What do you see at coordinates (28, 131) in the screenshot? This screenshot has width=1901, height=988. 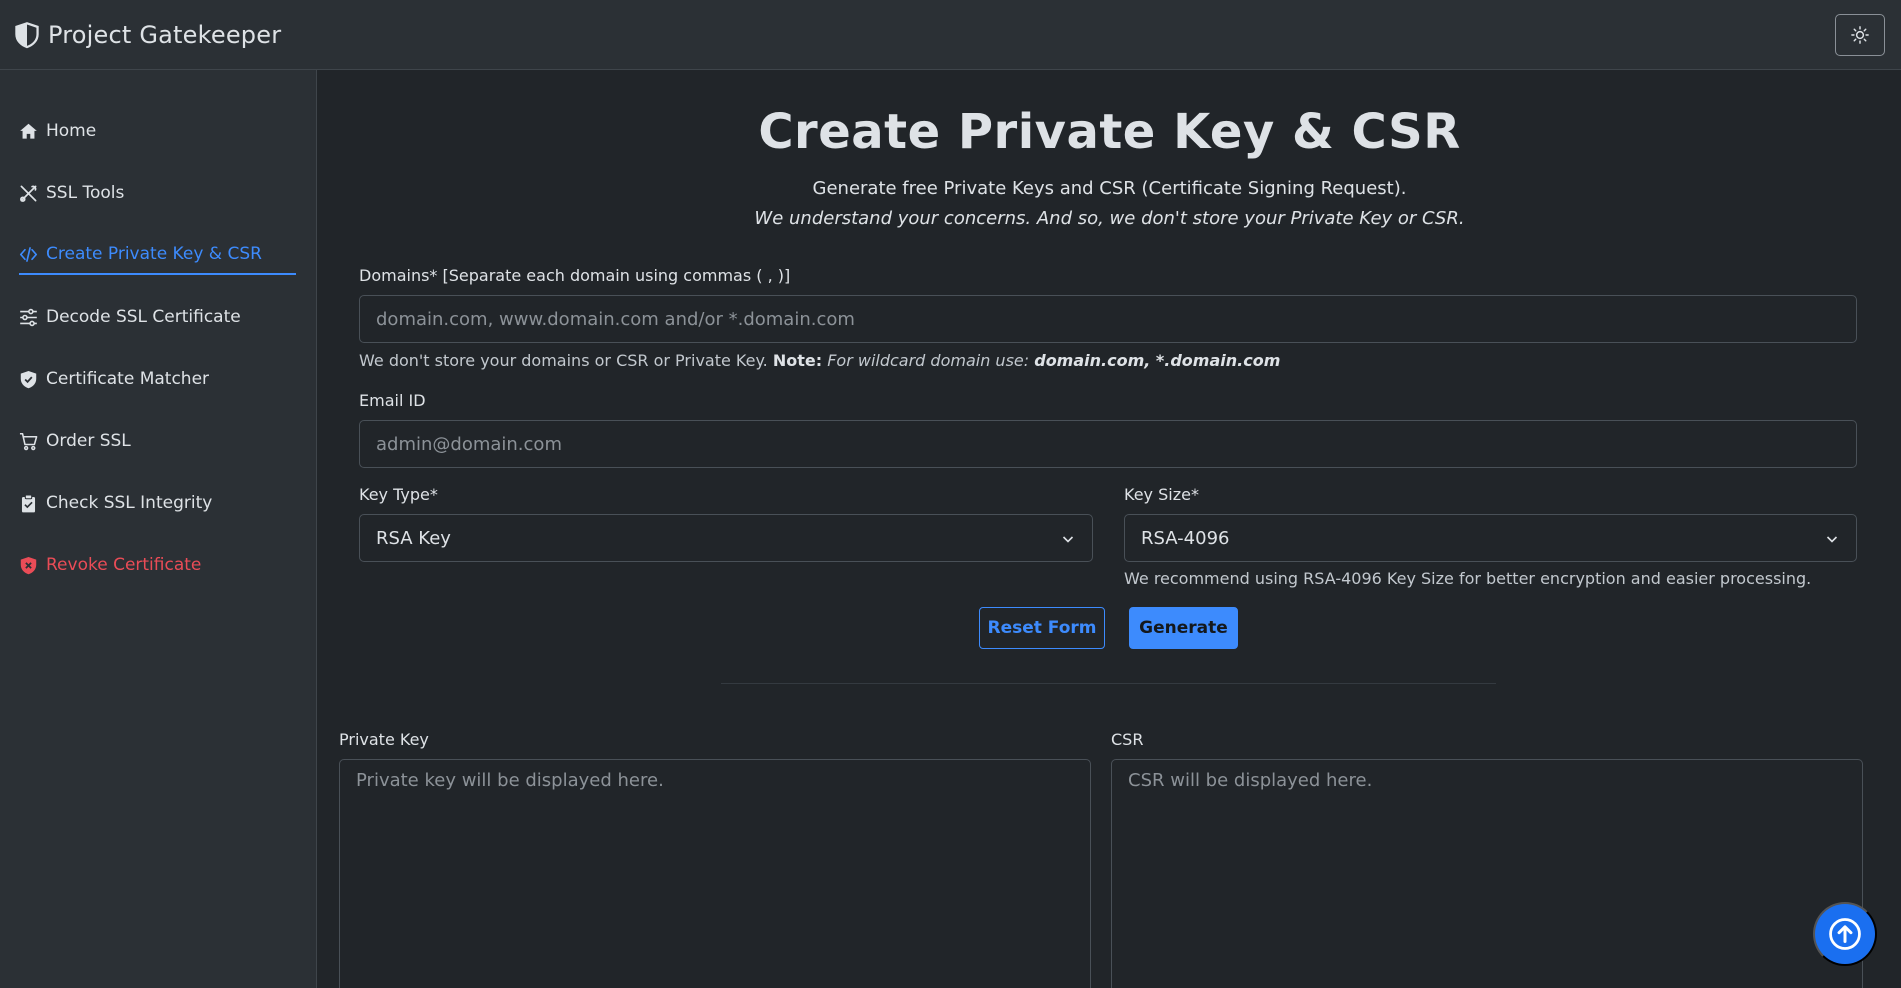 I see `house-icon` at bounding box center [28, 131].